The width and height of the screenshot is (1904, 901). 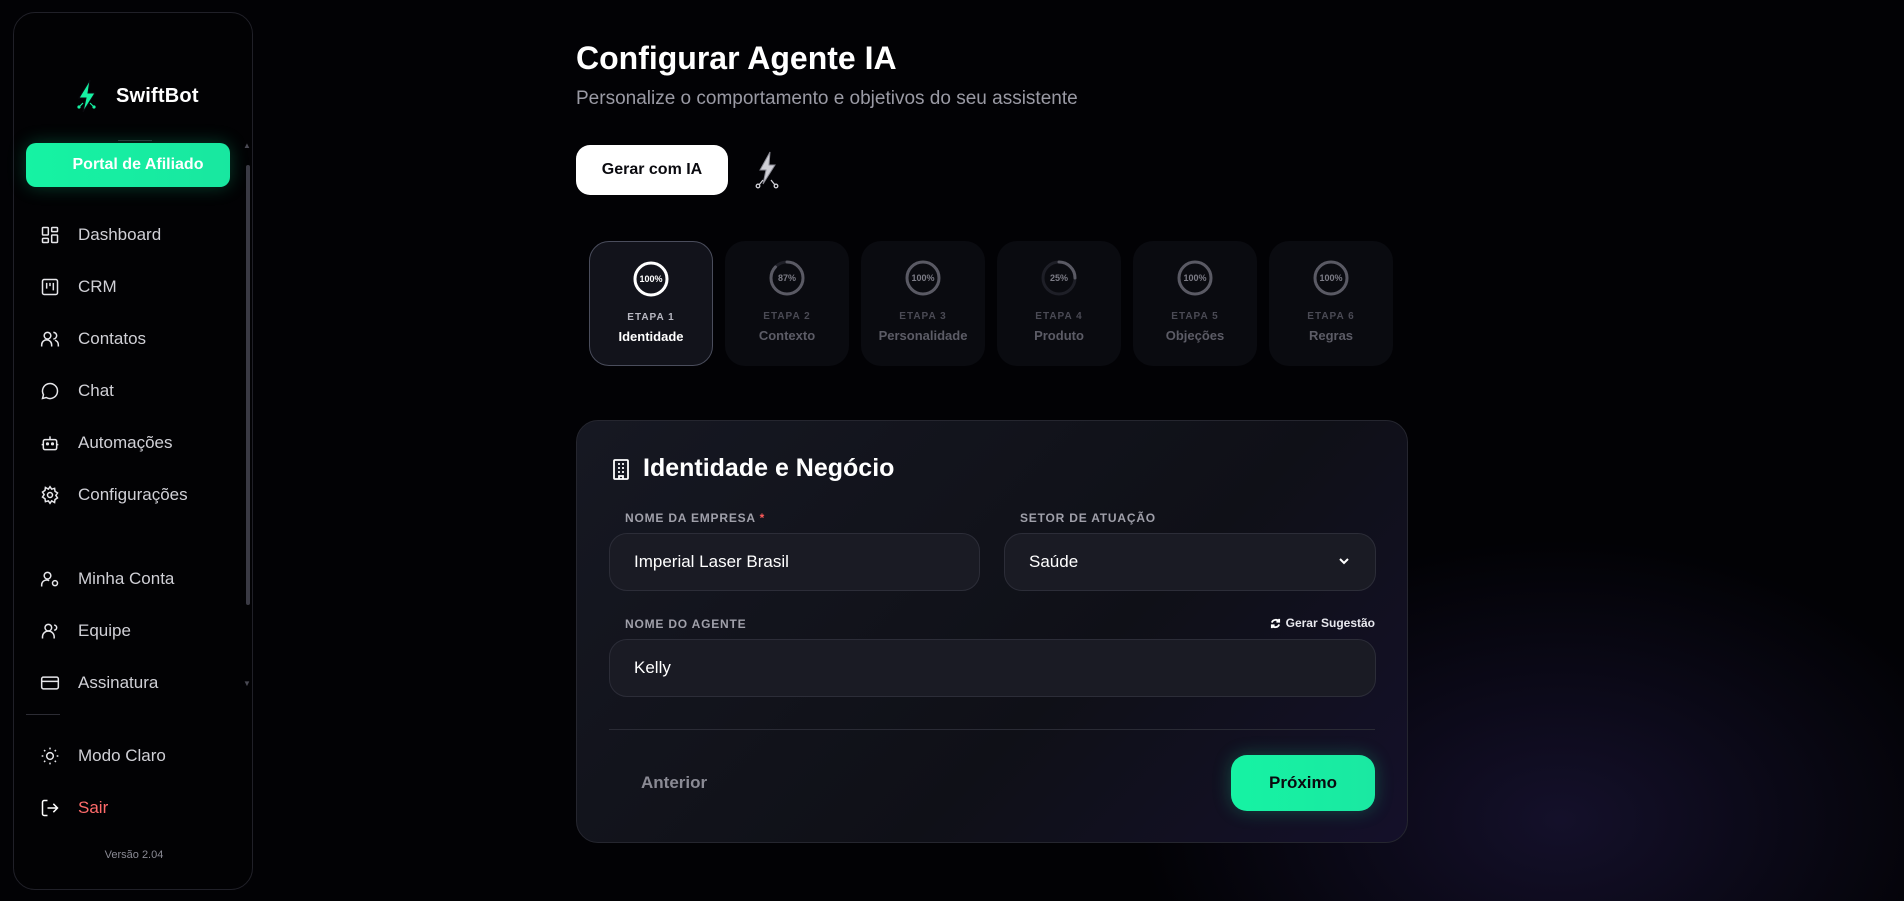 I want to click on sidebar-item-assinatura: Assinatura, so click(x=99, y=683).